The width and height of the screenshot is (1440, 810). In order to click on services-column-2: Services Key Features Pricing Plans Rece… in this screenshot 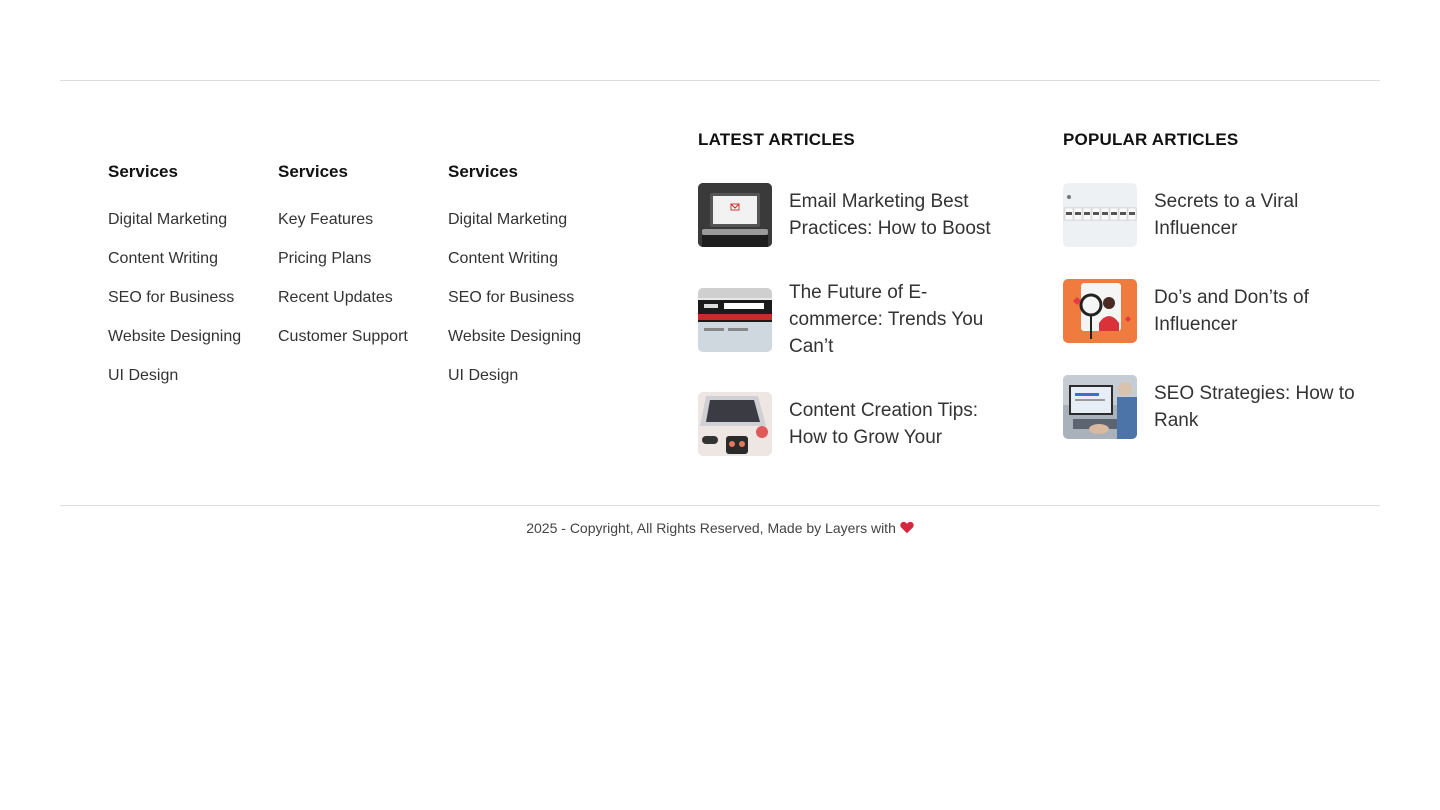, I will do `click(343, 264)`.